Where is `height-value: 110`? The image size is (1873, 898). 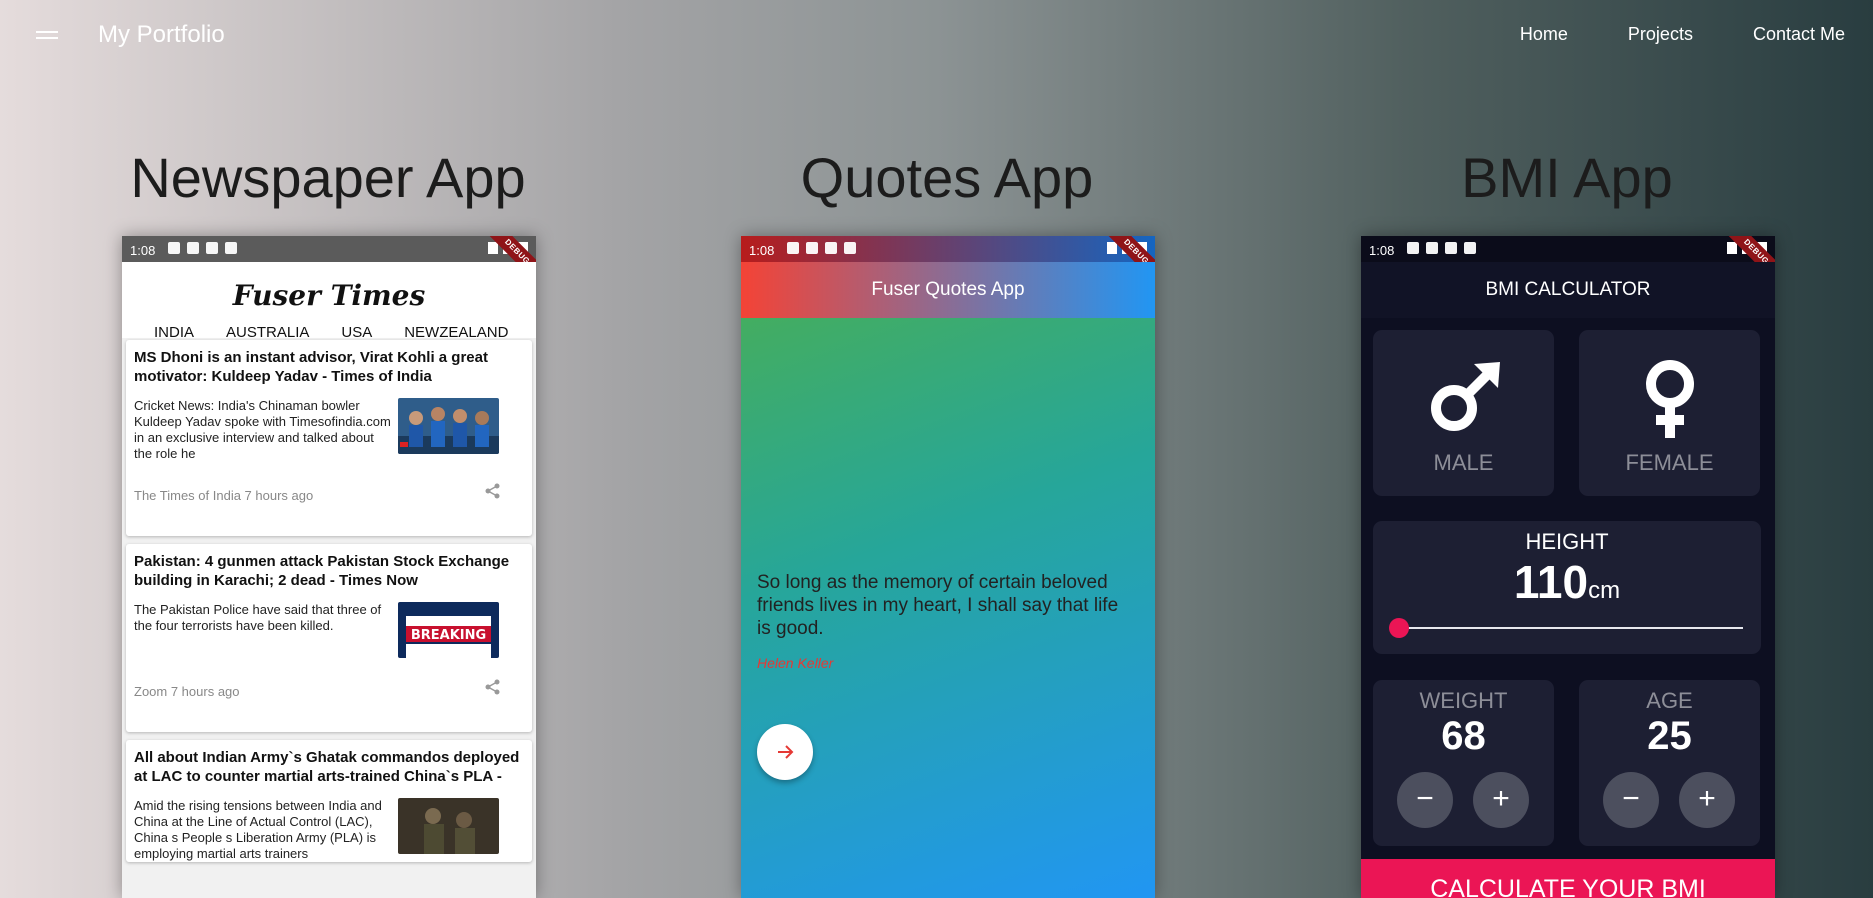 height-value: 110 is located at coordinates (1551, 582).